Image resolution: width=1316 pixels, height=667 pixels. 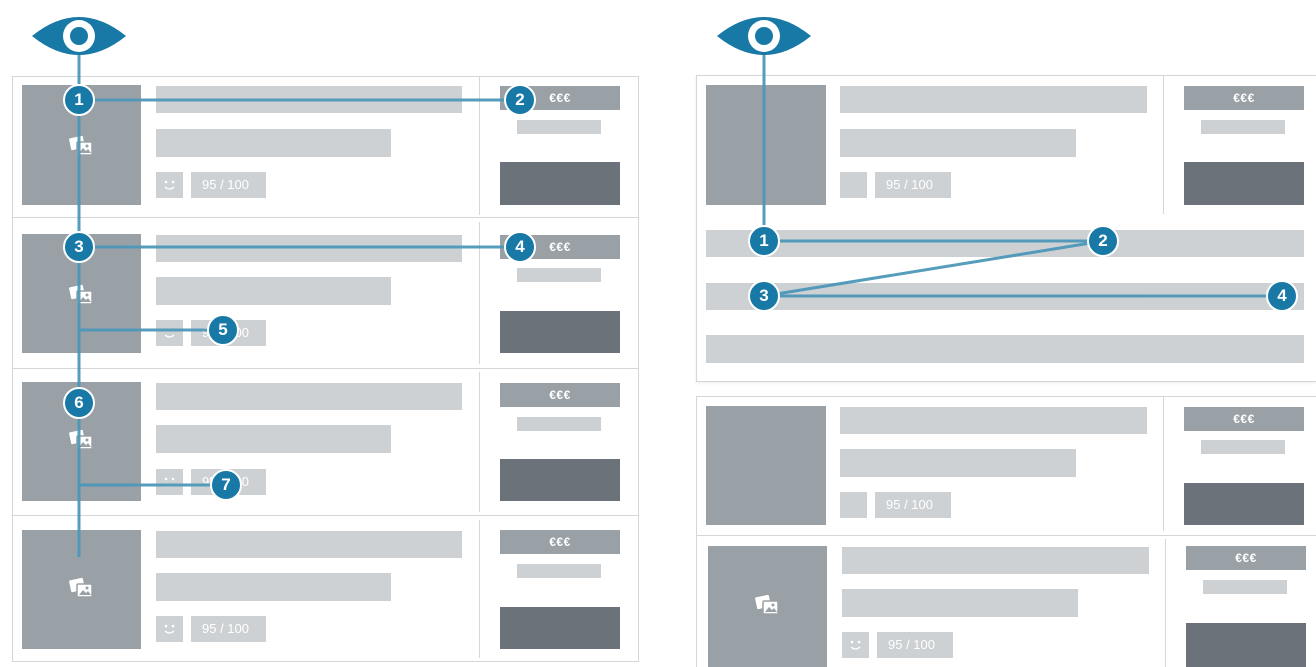 I want to click on fixation-marker: 6, so click(x=79, y=403).